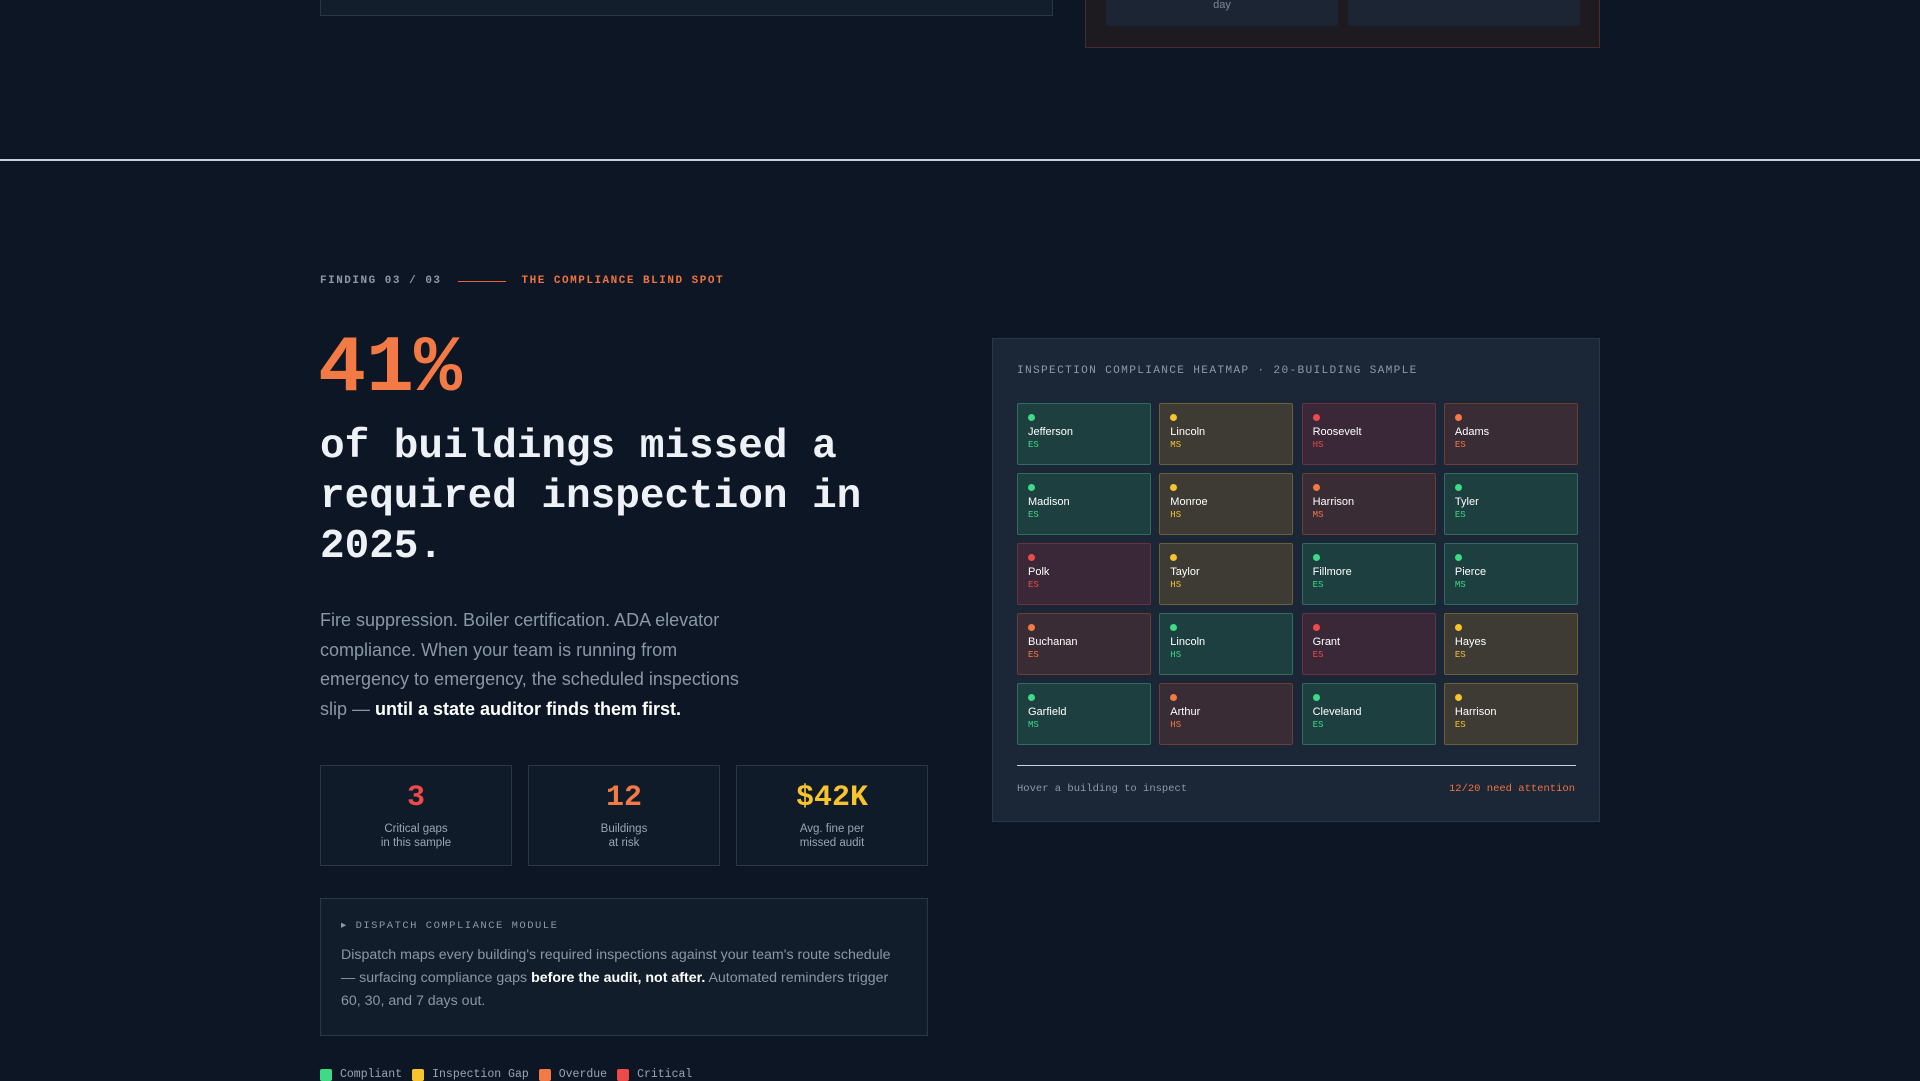 The image size is (1920, 1081). I want to click on stat-value: 3, so click(415, 798).